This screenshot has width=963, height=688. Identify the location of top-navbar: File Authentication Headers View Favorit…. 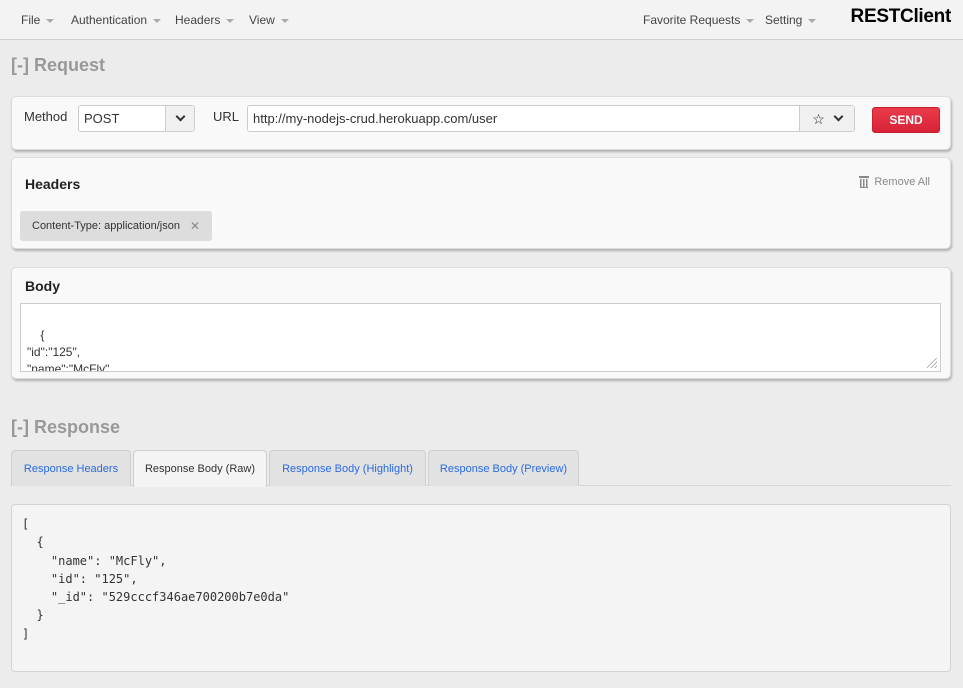
(481, 20).